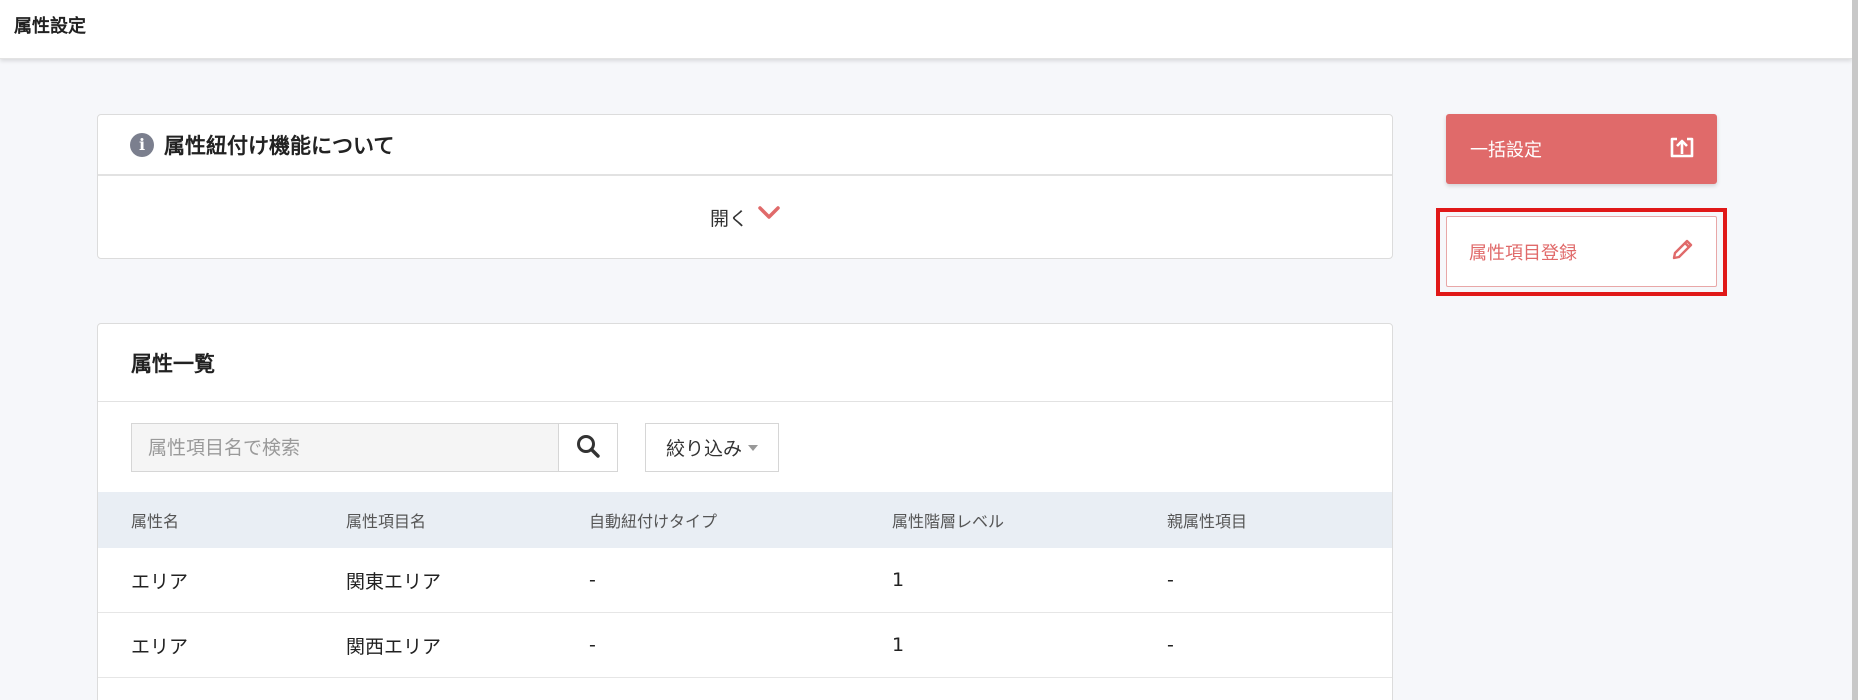 This screenshot has height=700, width=1858. I want to click on info-panel: i 属性紐付け機能について 開く, so click(745, 186).